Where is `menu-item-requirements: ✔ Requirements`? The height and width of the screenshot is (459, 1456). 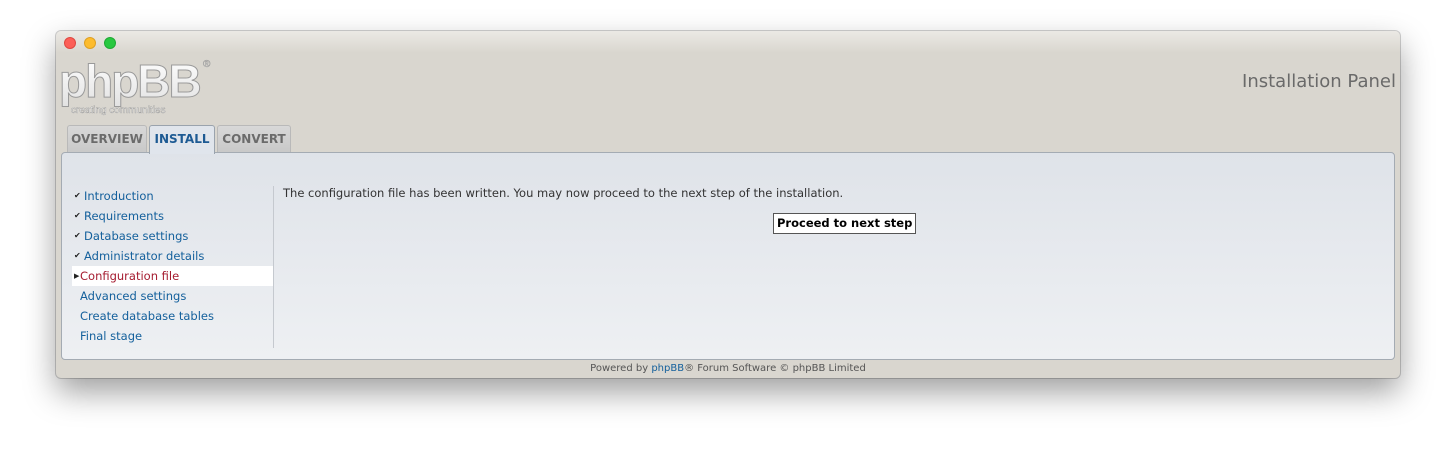
menu-item-requirements: ✔ Requirements is located at coordinates (172, 216).